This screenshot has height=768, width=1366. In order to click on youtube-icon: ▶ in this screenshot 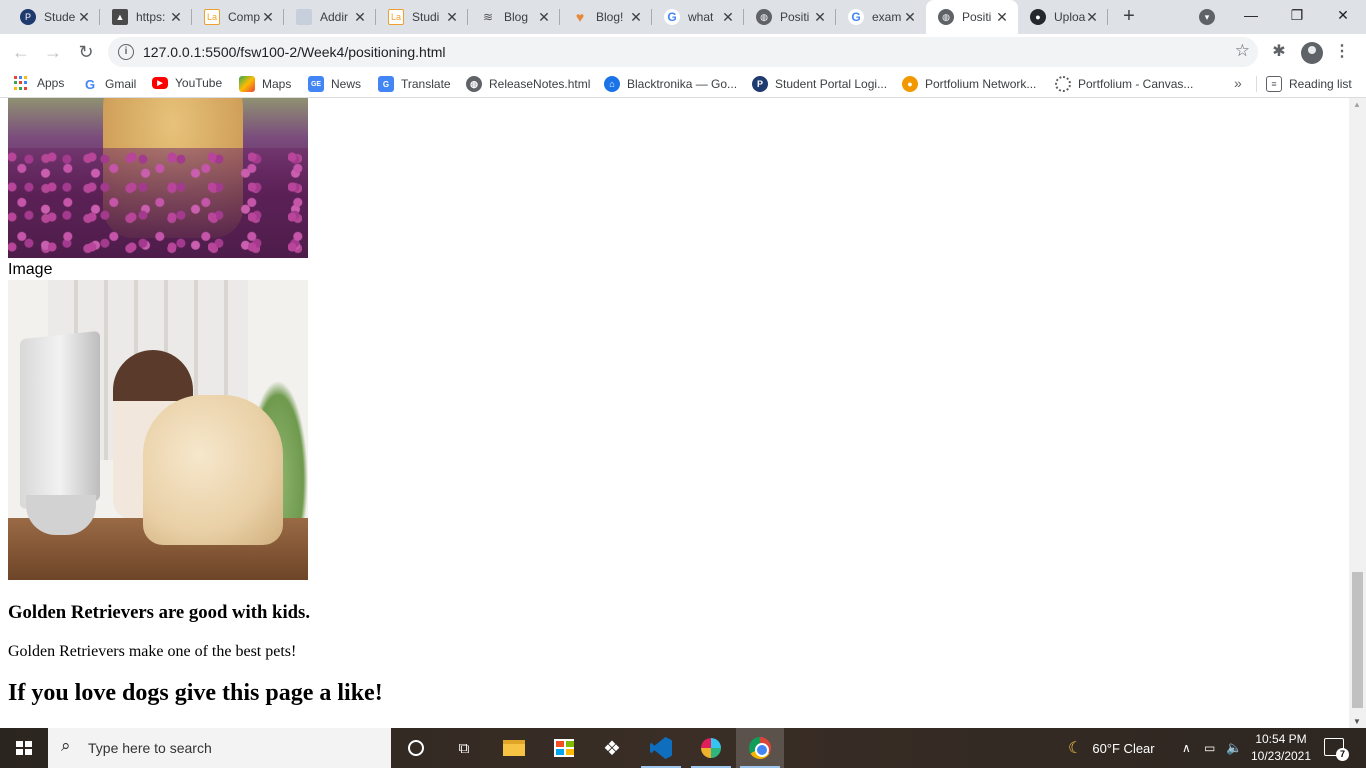, I will do `click(160, 83)`.